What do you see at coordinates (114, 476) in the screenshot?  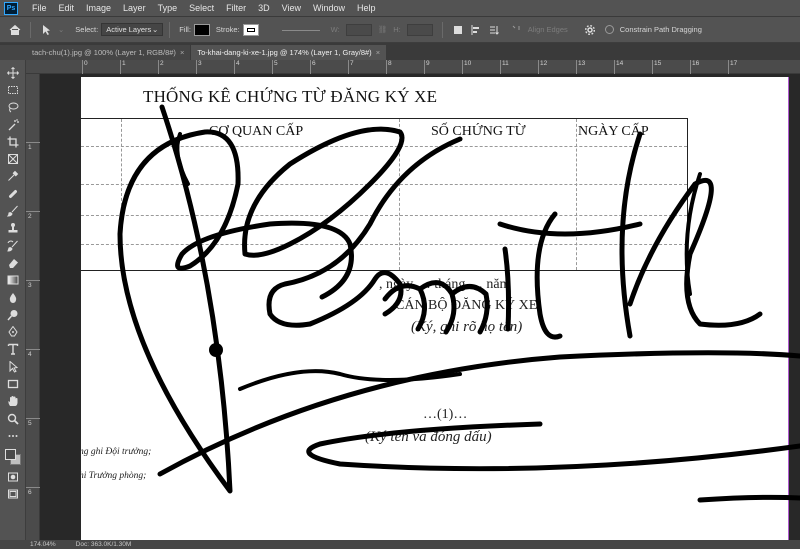 I see `footnote-line: hi Trưởng phòng;` at bounding box center [114, 476].